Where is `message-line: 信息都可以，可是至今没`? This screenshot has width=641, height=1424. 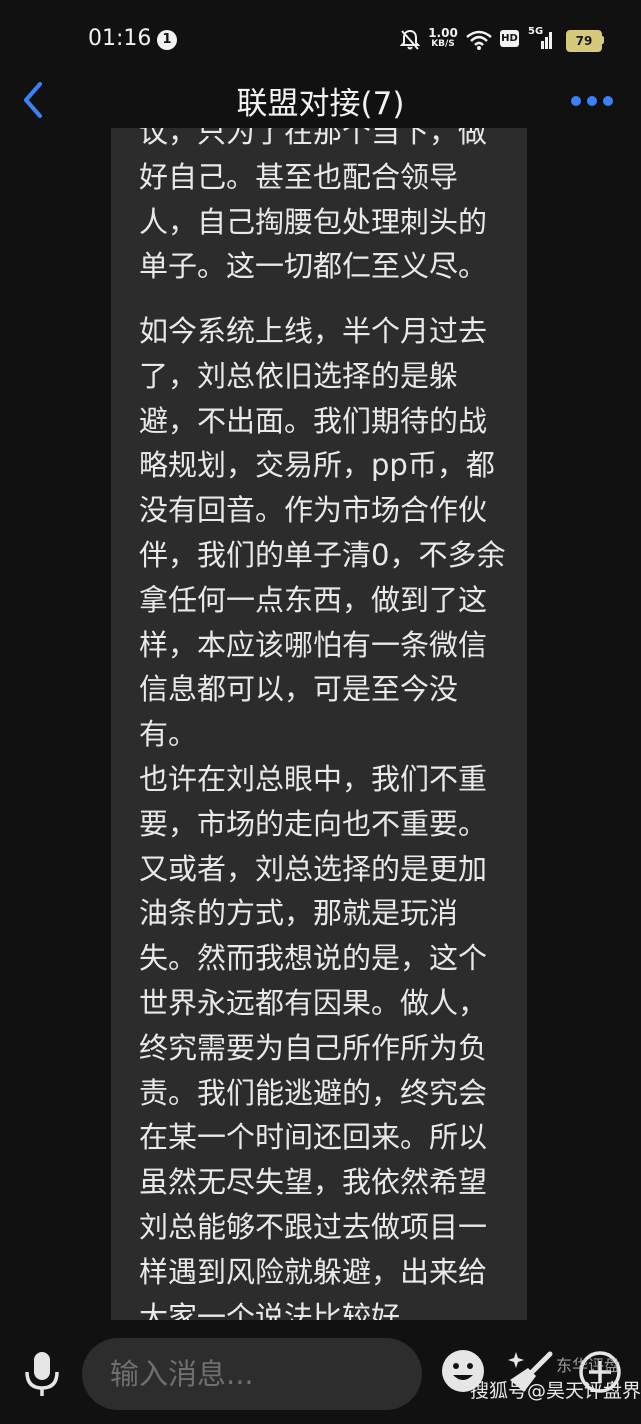
message-line: 信息都可以，可是至今没 is located at coordinates (299, 689).